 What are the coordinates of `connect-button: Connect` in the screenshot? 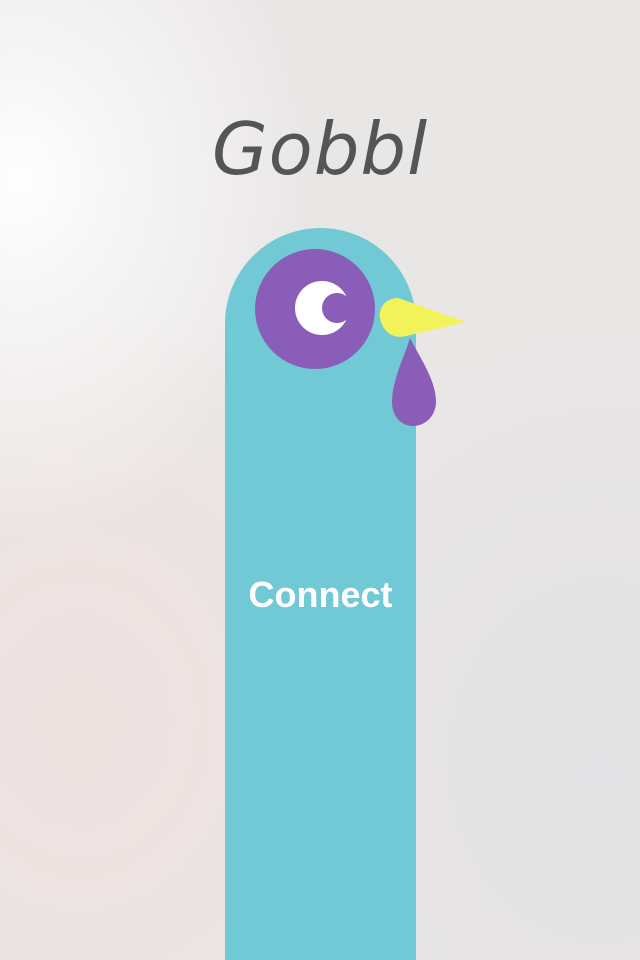 It's located at (320, 595).